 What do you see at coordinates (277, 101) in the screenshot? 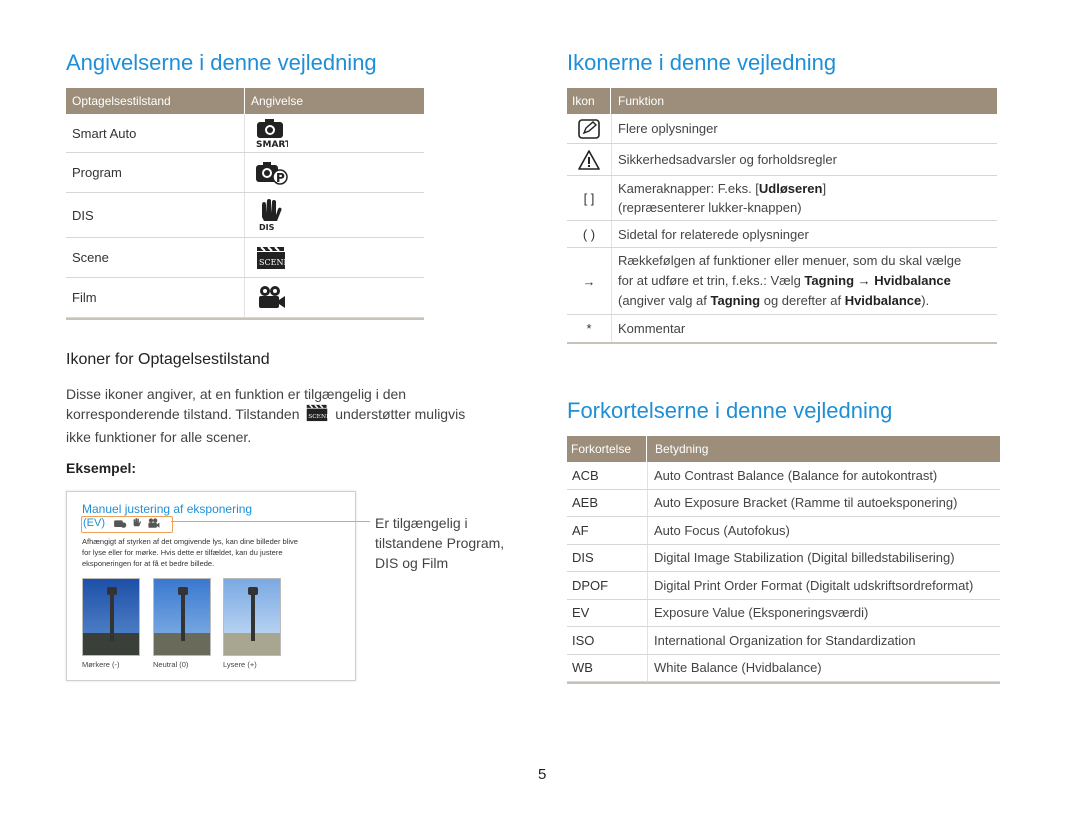
I see `col-indication-header: Angivelse` at bounding box center [277, 101].